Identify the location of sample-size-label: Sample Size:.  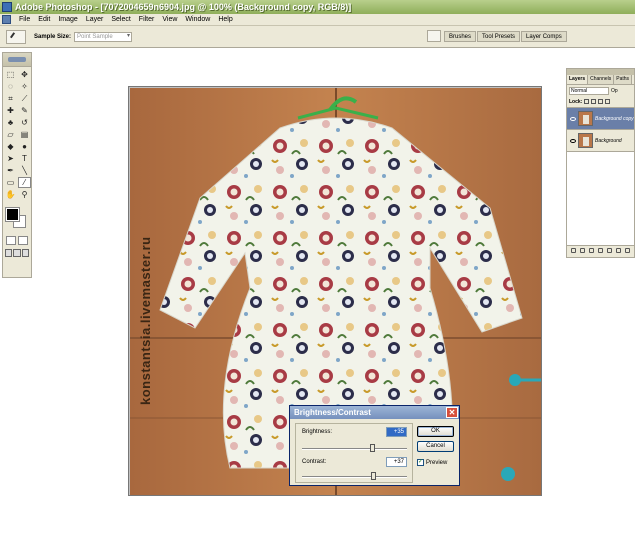
(53, 36).